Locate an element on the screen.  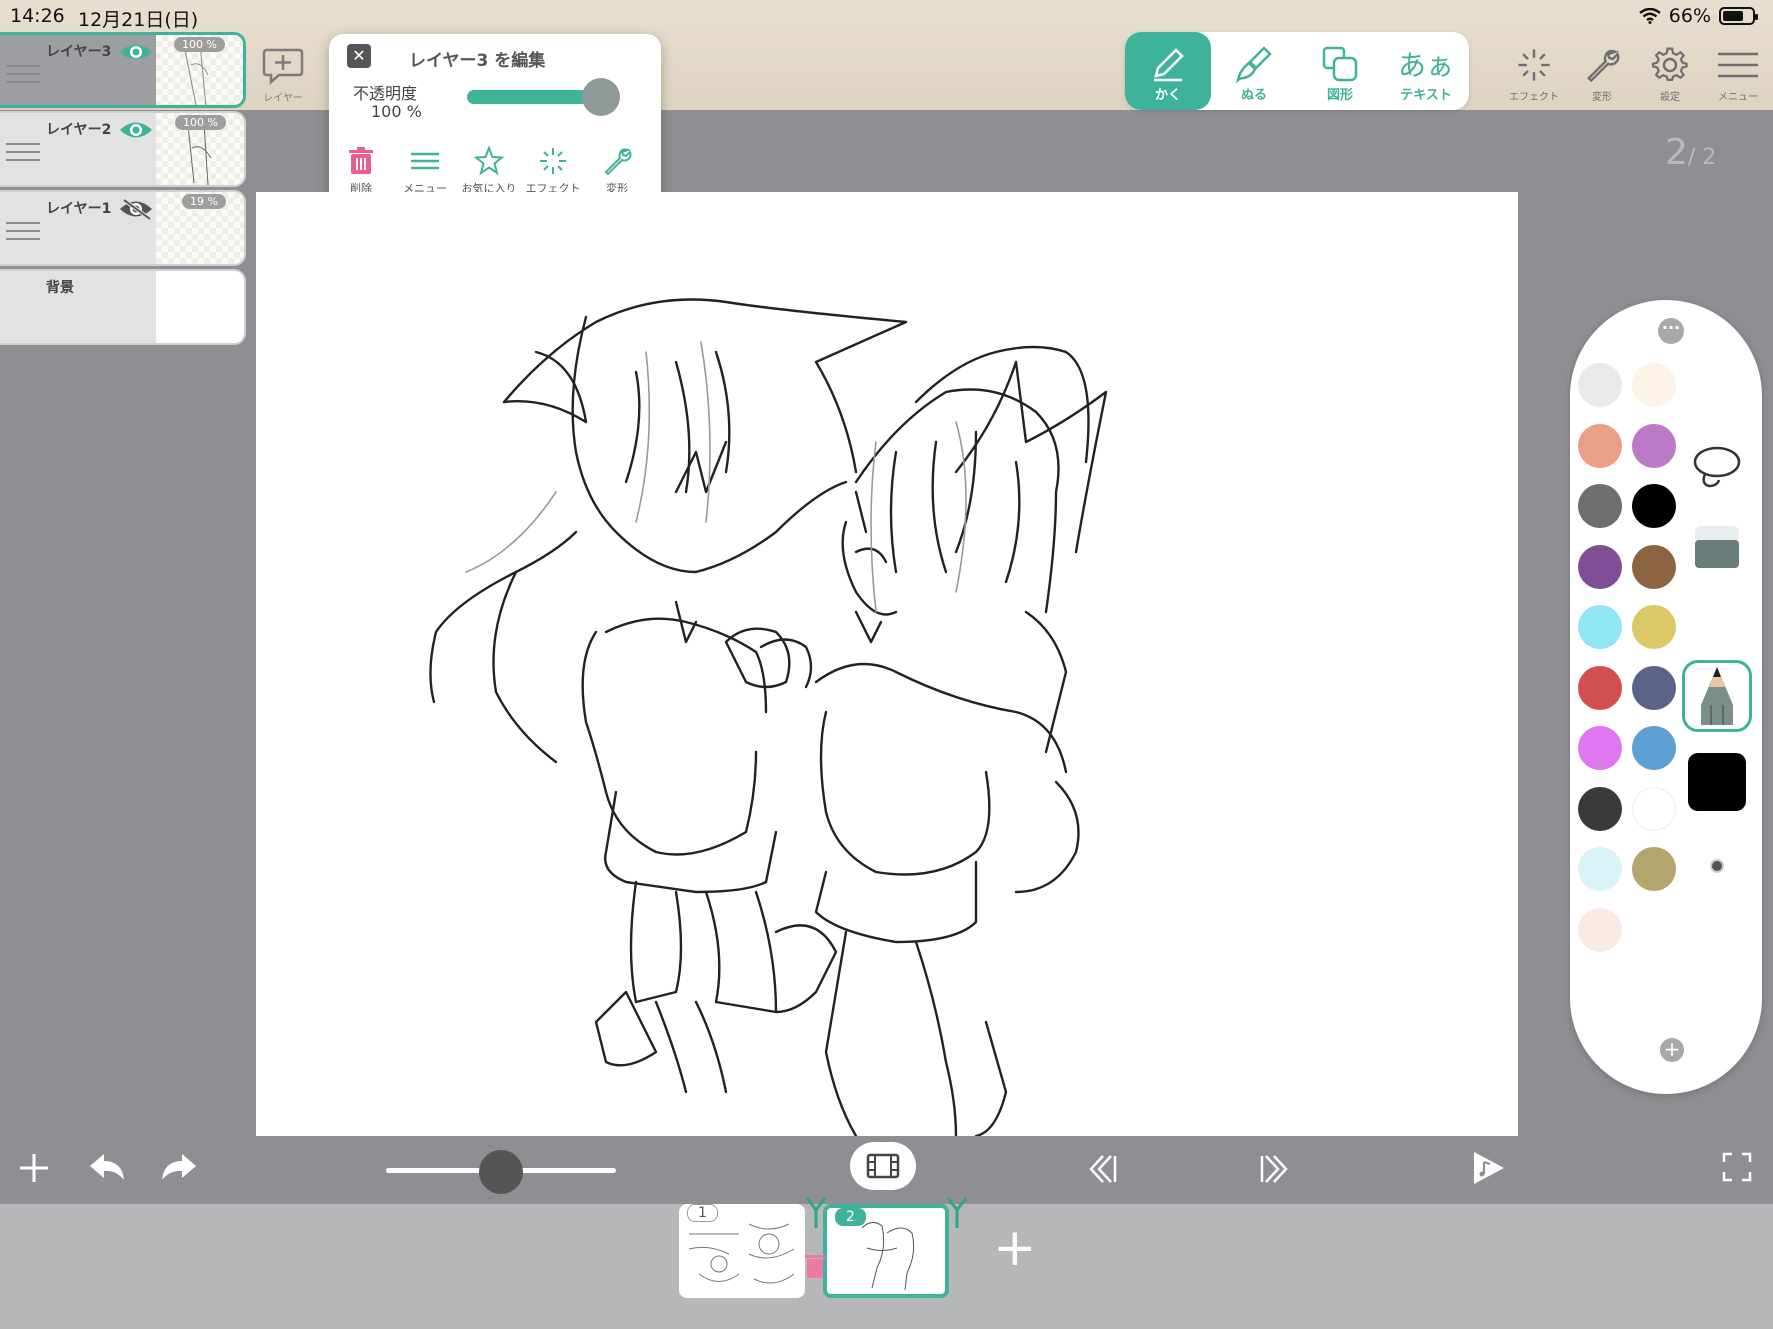
play-music-icon is located at coordinates (1489, 1168).